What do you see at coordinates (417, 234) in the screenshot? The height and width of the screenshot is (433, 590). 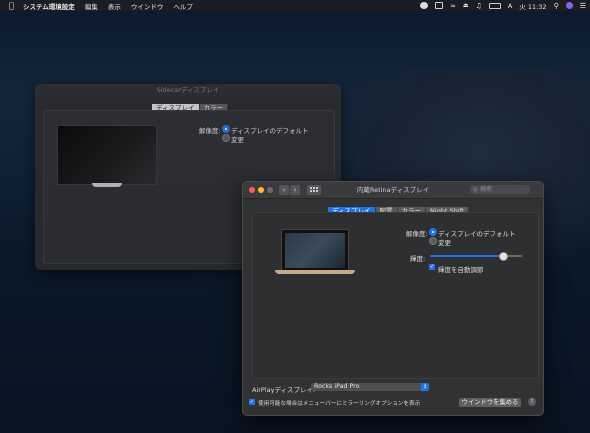 I see `resolution-label: 解像度:` at bounding box center [417, 234].